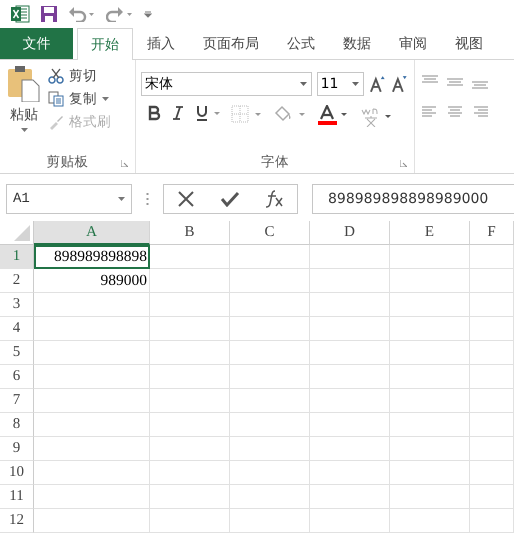  I want to click on row-header: 7, so click(17, 401).